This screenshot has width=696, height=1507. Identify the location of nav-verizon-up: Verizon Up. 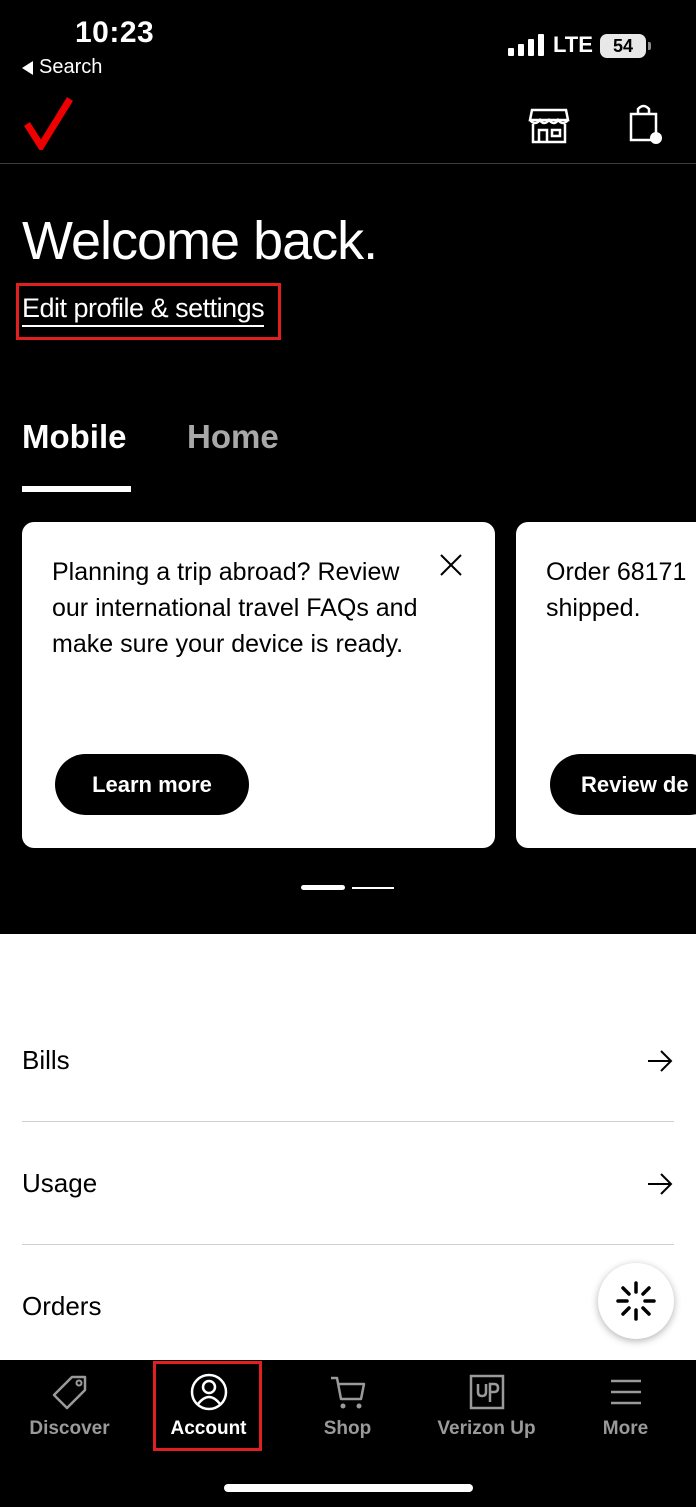
(486, 1406).